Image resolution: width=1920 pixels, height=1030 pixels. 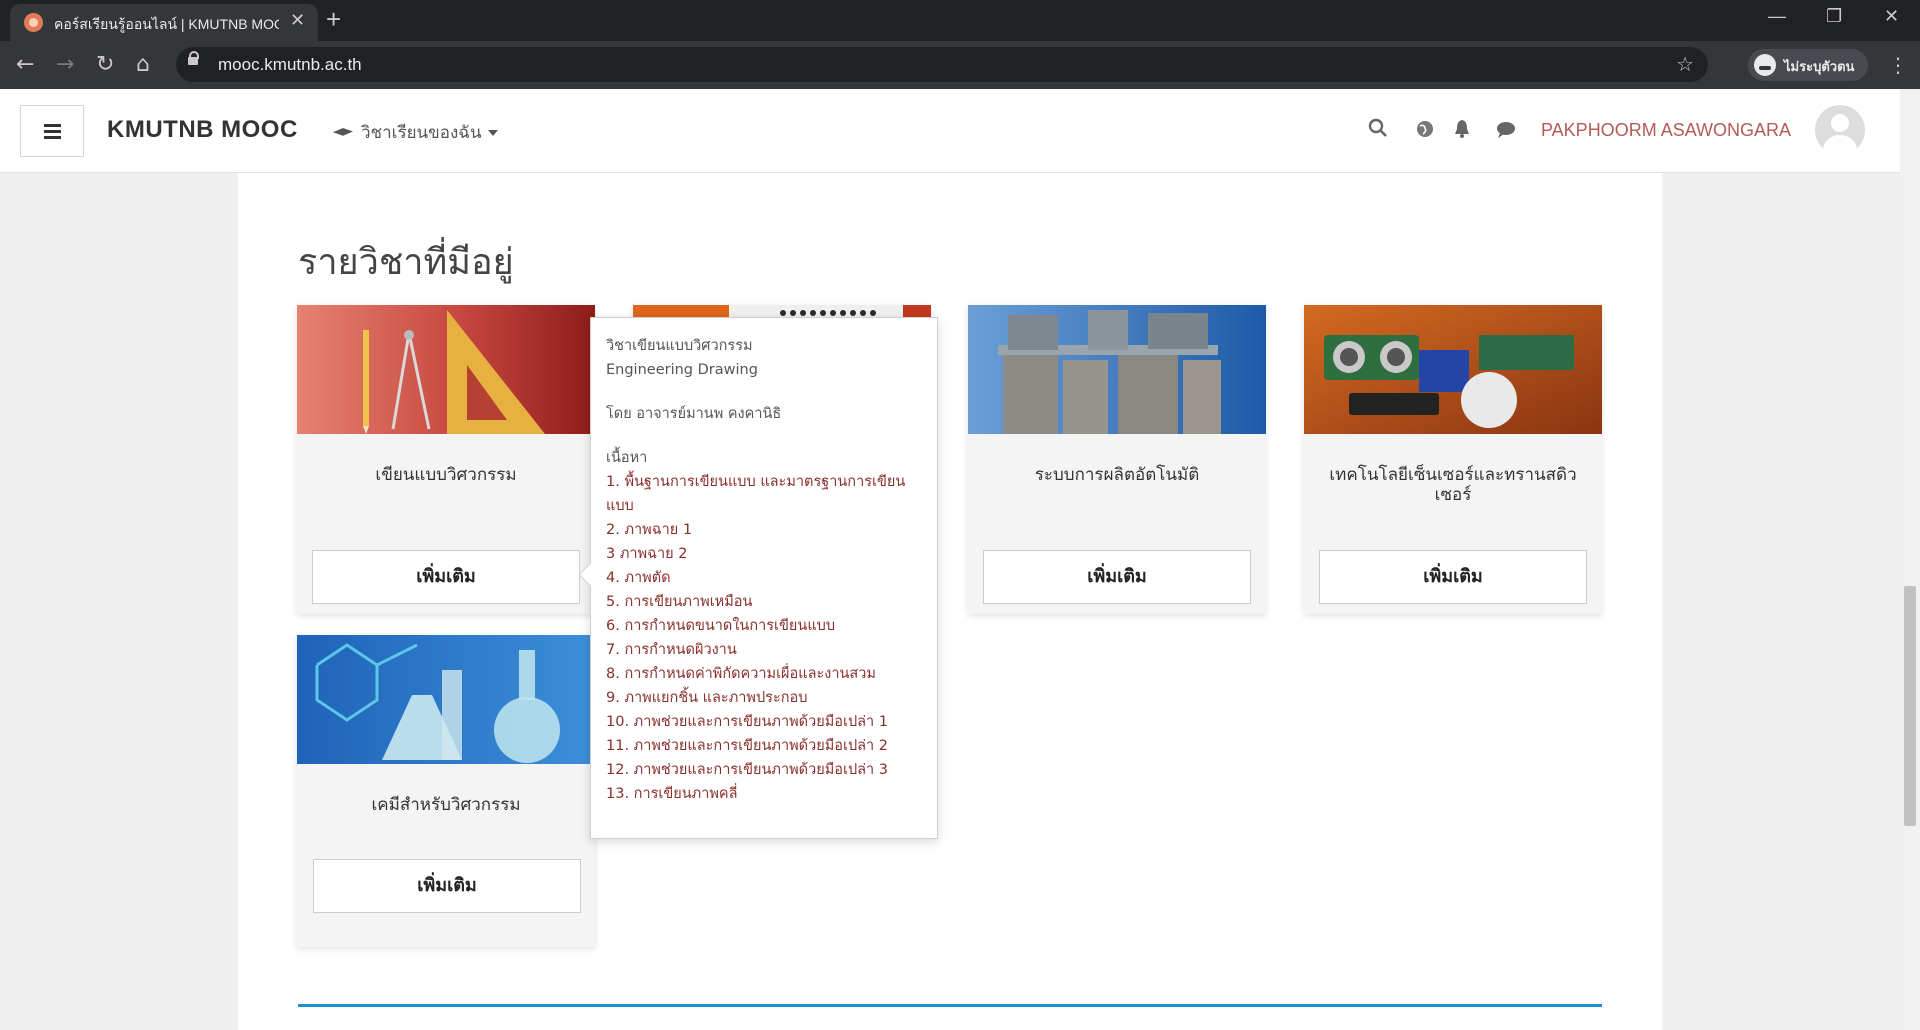 What do you see at coordinates (143, 64) in the screenshot?
I see `home-icon: ⌂` at bounding box center [143, 64].